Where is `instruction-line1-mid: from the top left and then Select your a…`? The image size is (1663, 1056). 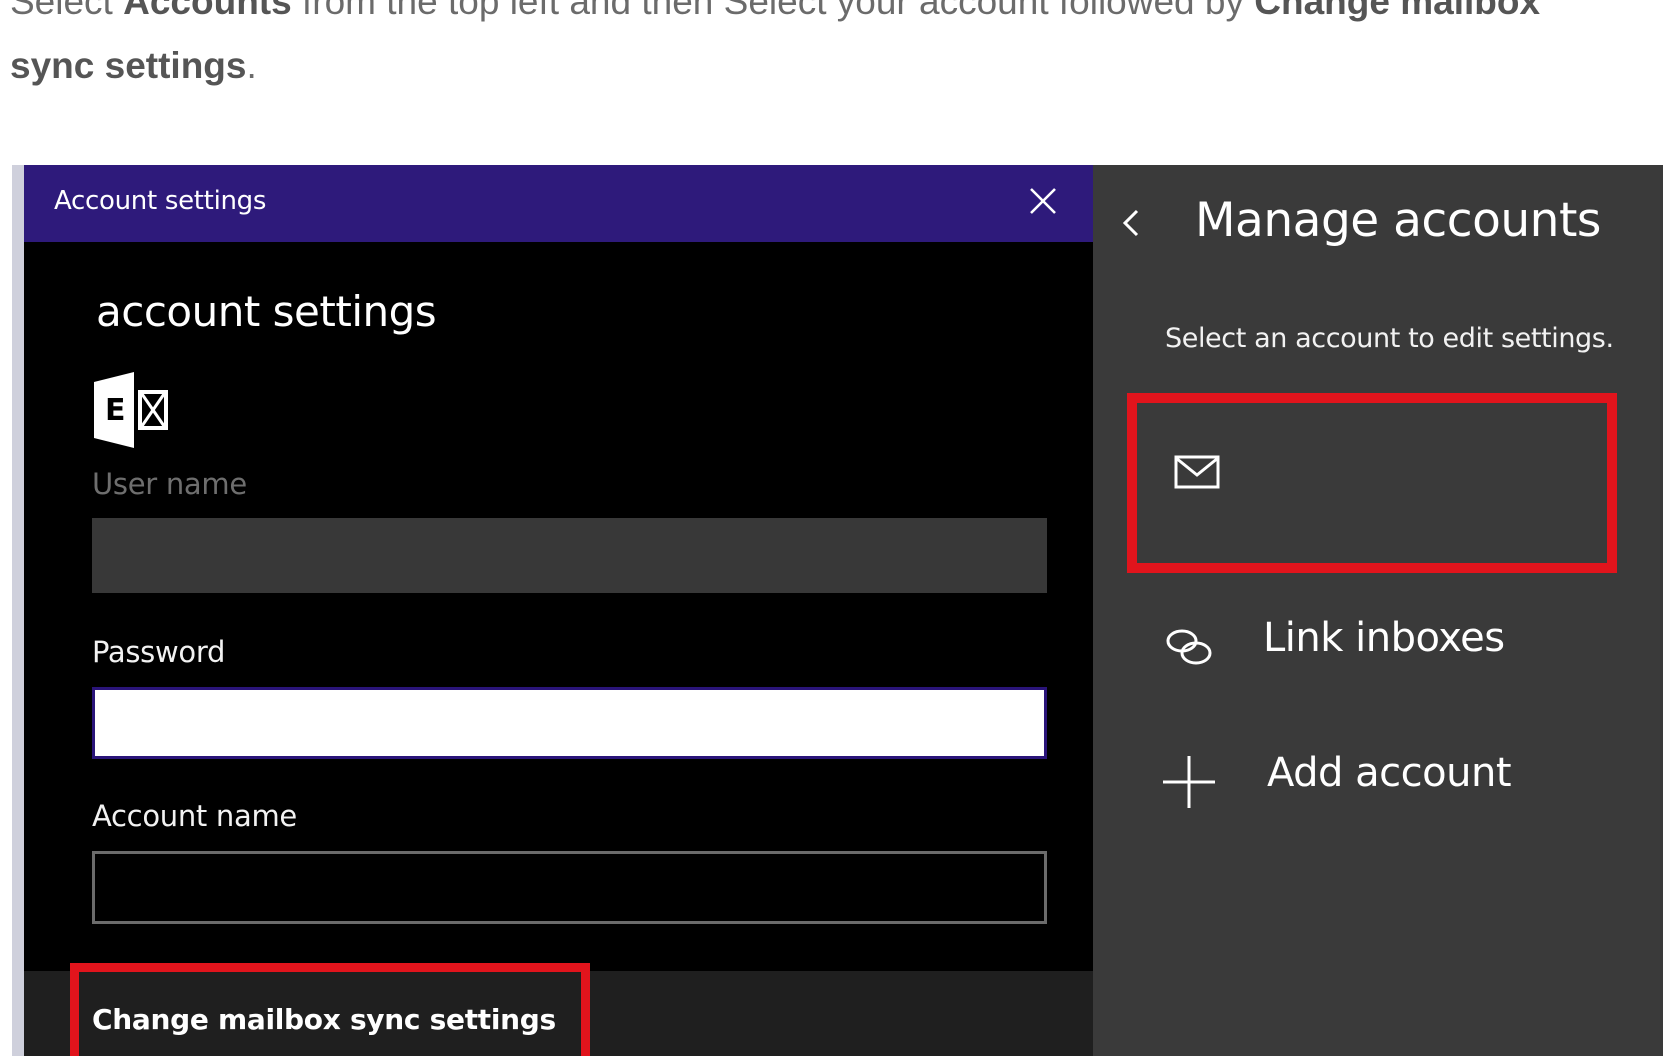 instruction-line1-mid: from the top left and then Select your a… is located at coordinates (773, 11).